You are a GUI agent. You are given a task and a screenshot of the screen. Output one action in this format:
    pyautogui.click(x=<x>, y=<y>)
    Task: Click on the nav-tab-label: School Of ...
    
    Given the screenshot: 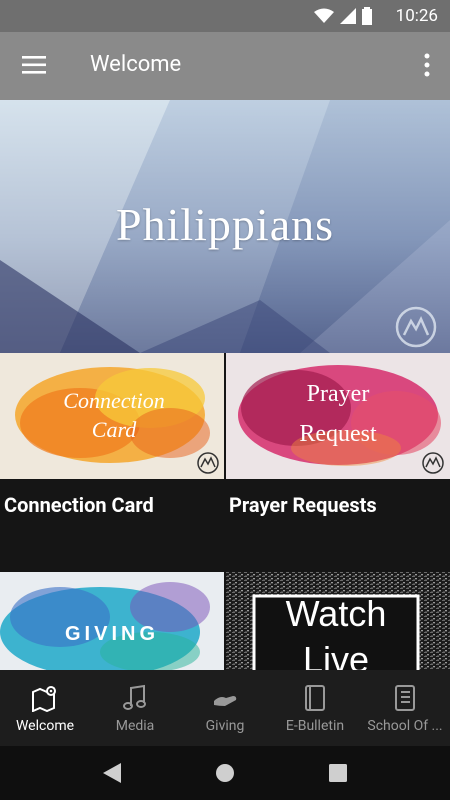 What is the action you would take?
    pyautogui.click(x=405, y=726)
    